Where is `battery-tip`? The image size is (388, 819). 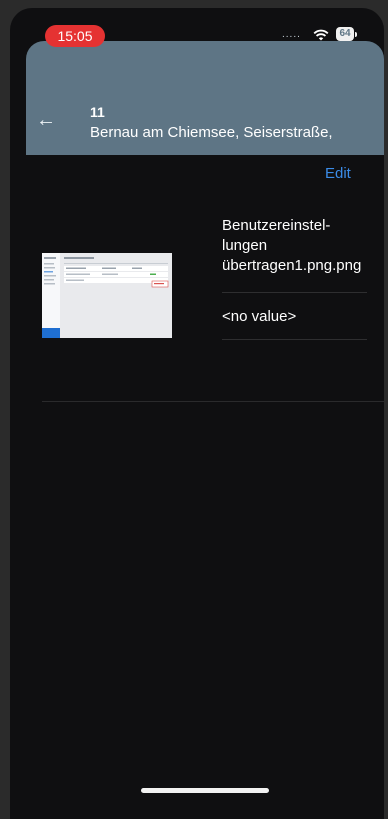
battery-tip is located at coordinates (356, 34).